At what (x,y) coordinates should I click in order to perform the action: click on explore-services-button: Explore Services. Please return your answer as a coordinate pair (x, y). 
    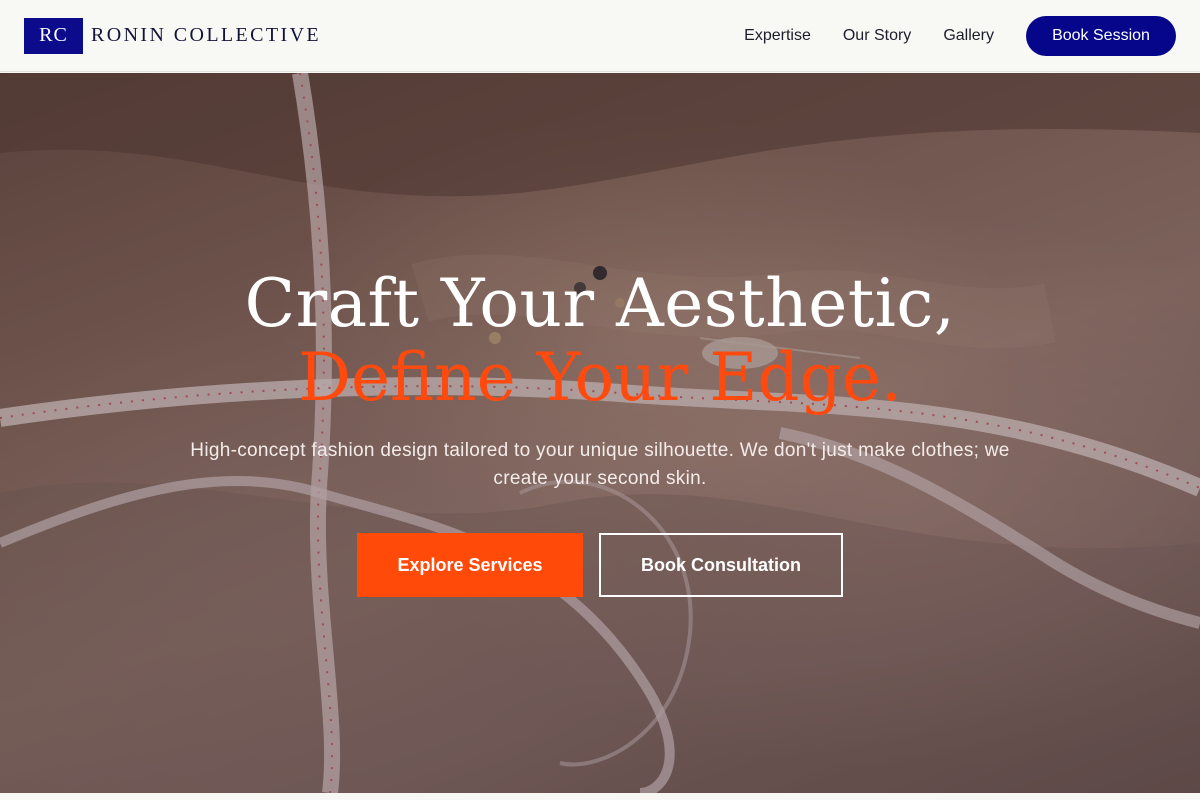
    Looking at the image, I should click on (470, 565).